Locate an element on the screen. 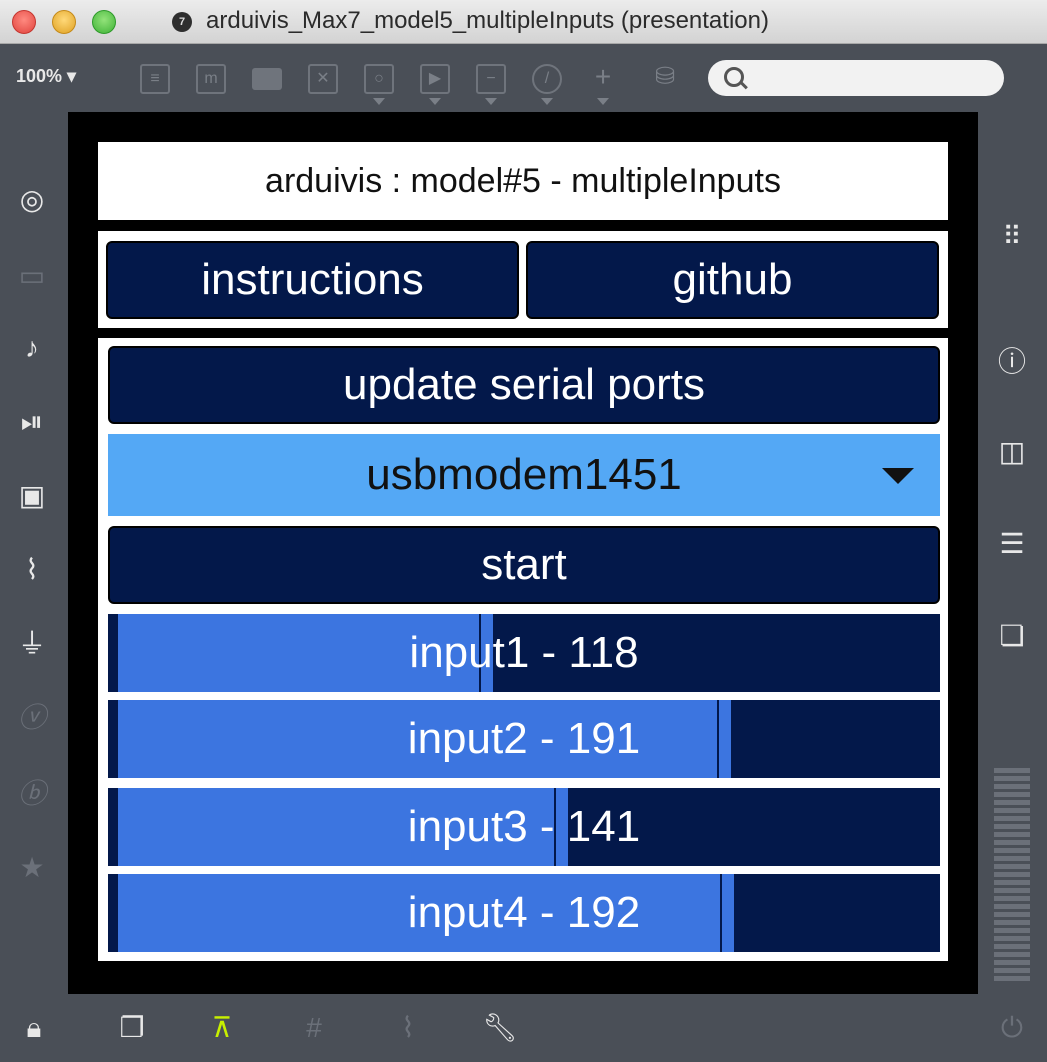  input4-slider: input4 - 192 is located at coordinates (524, 913).